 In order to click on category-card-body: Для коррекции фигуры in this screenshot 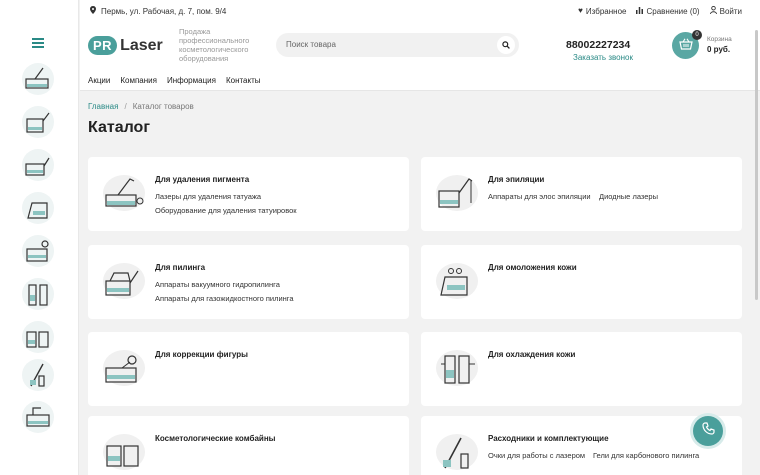, I will do `click(248, 369)`.